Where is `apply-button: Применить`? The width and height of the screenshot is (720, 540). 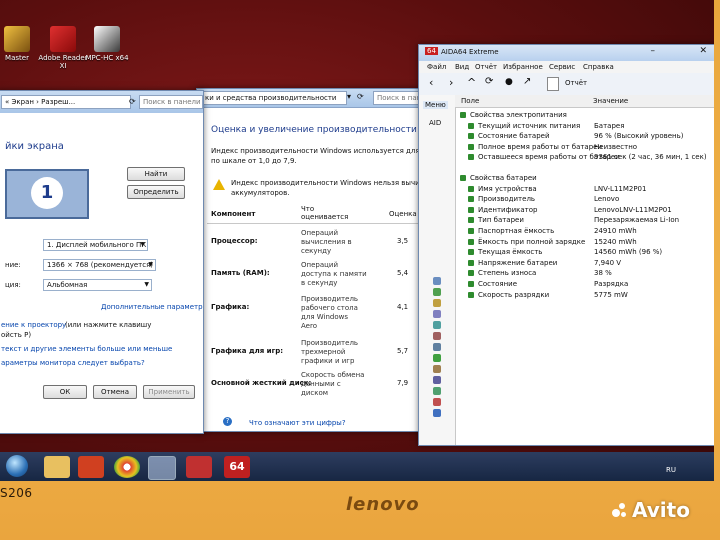
apply-button: Применить is located at coordinates (169, 392).